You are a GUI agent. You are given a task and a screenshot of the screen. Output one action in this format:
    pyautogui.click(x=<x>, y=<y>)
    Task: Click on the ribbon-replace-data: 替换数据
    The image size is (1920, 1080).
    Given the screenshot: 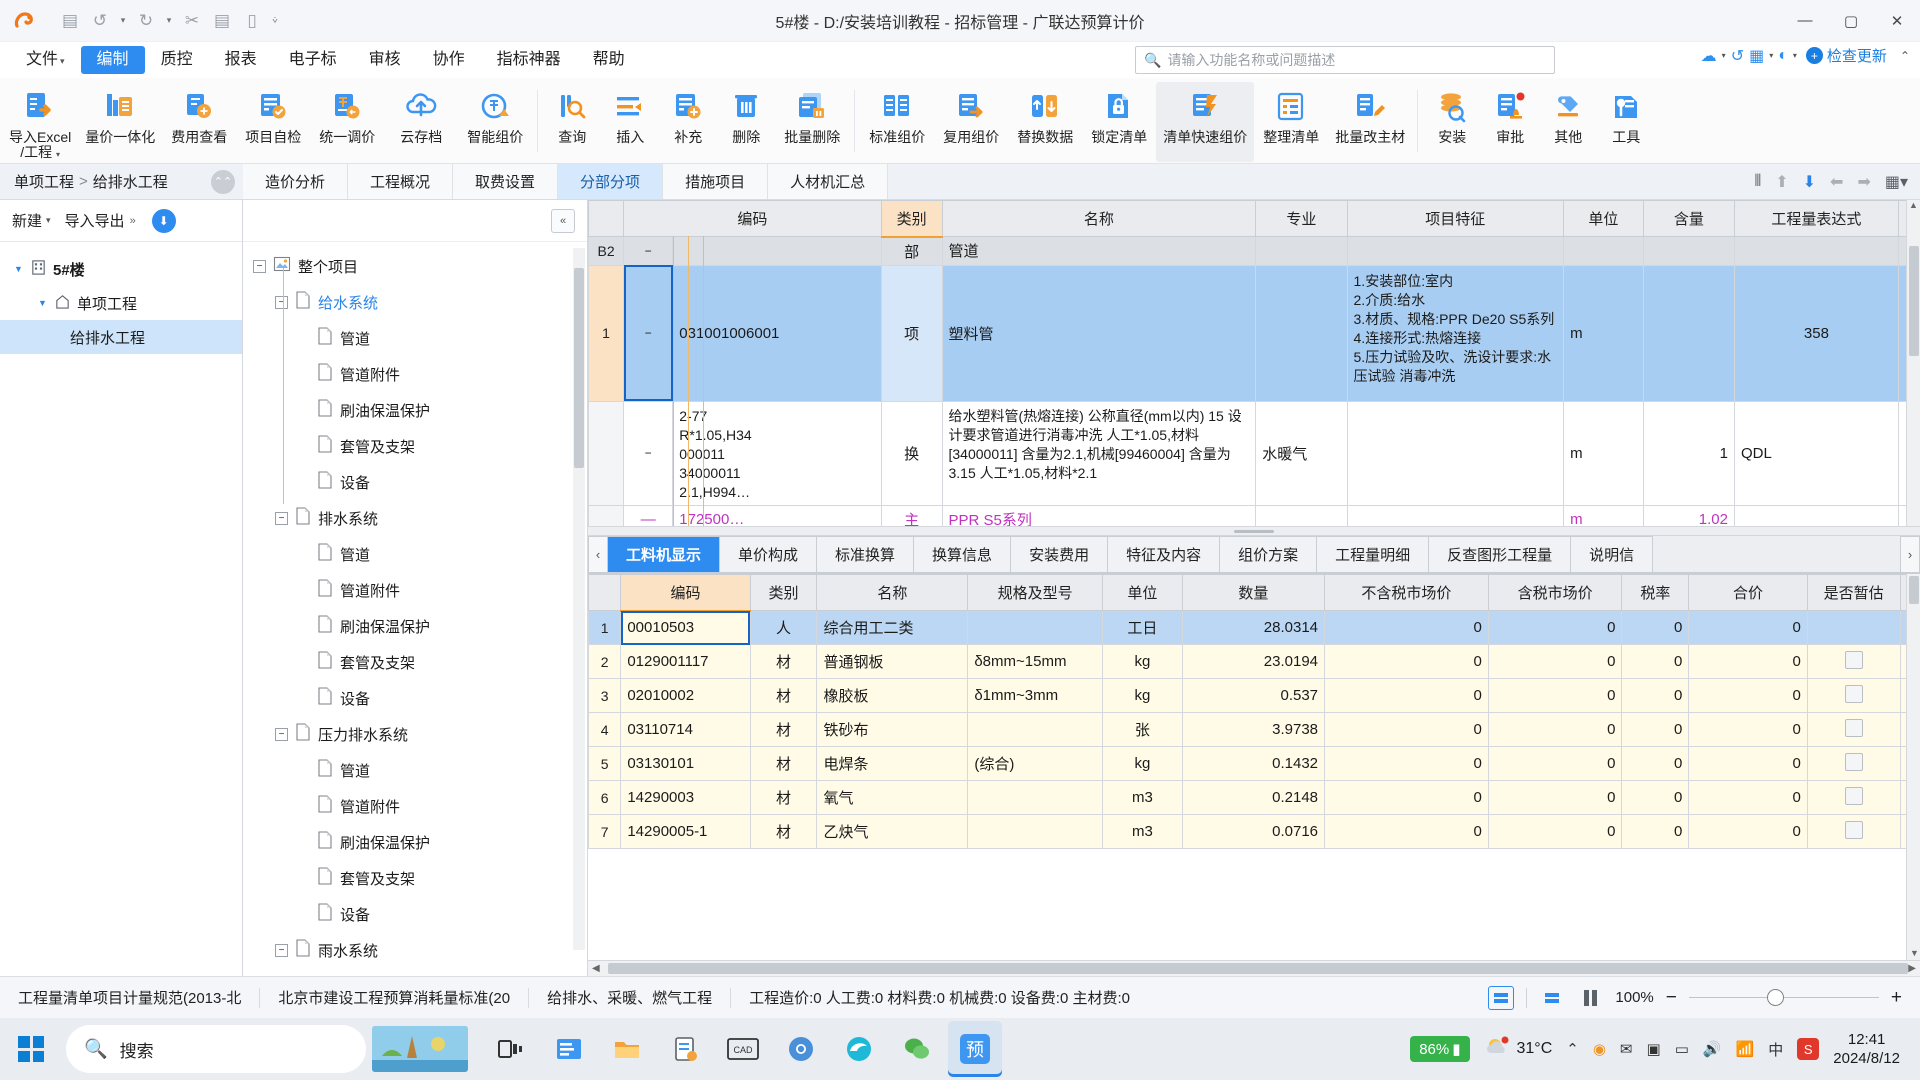 What is the action you would take?
    pyautogui.click(x=1045, y=122)
    